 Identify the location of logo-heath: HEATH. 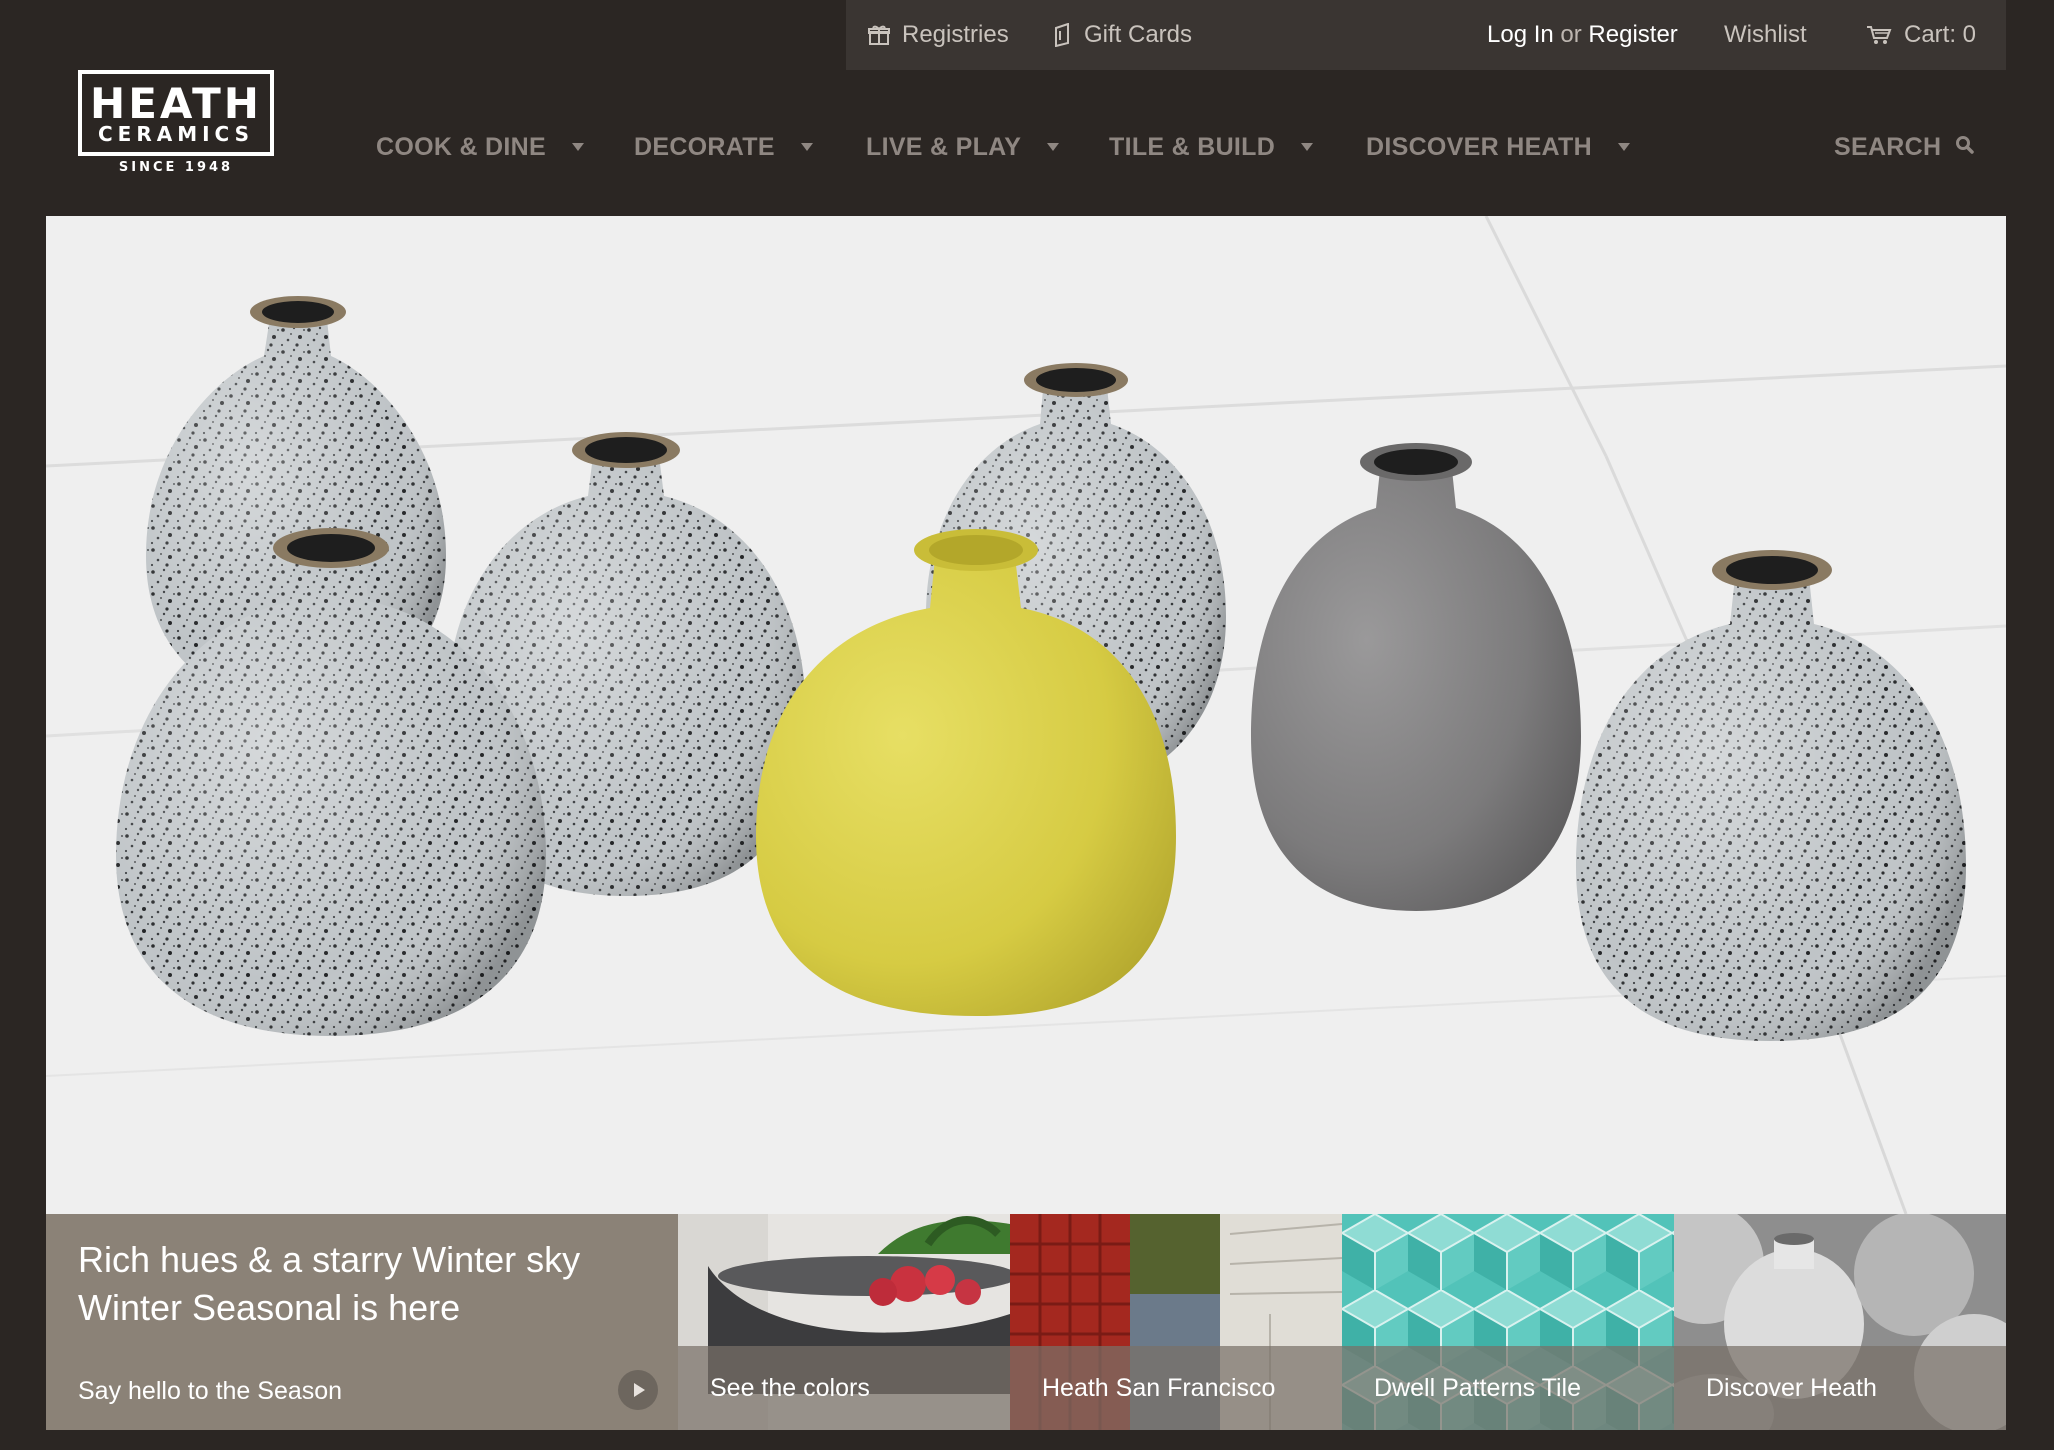
(176, 103).